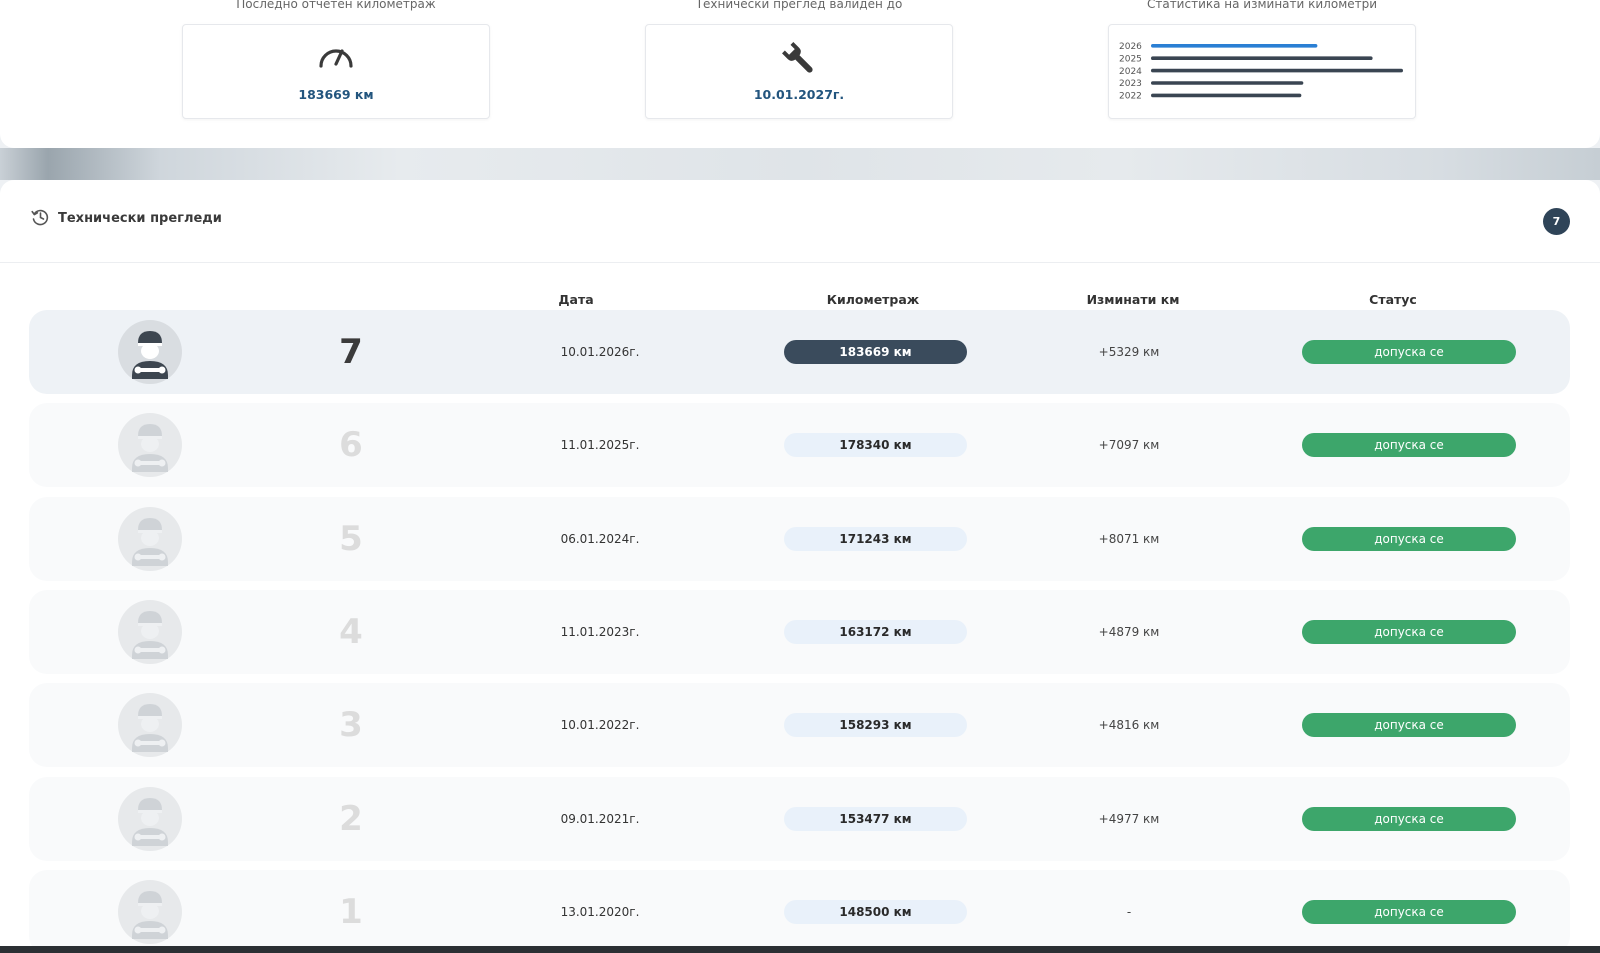 This screenshot has width=1600, height=953. I want to click on km-difference: +7097 км, so click(1129, 445).